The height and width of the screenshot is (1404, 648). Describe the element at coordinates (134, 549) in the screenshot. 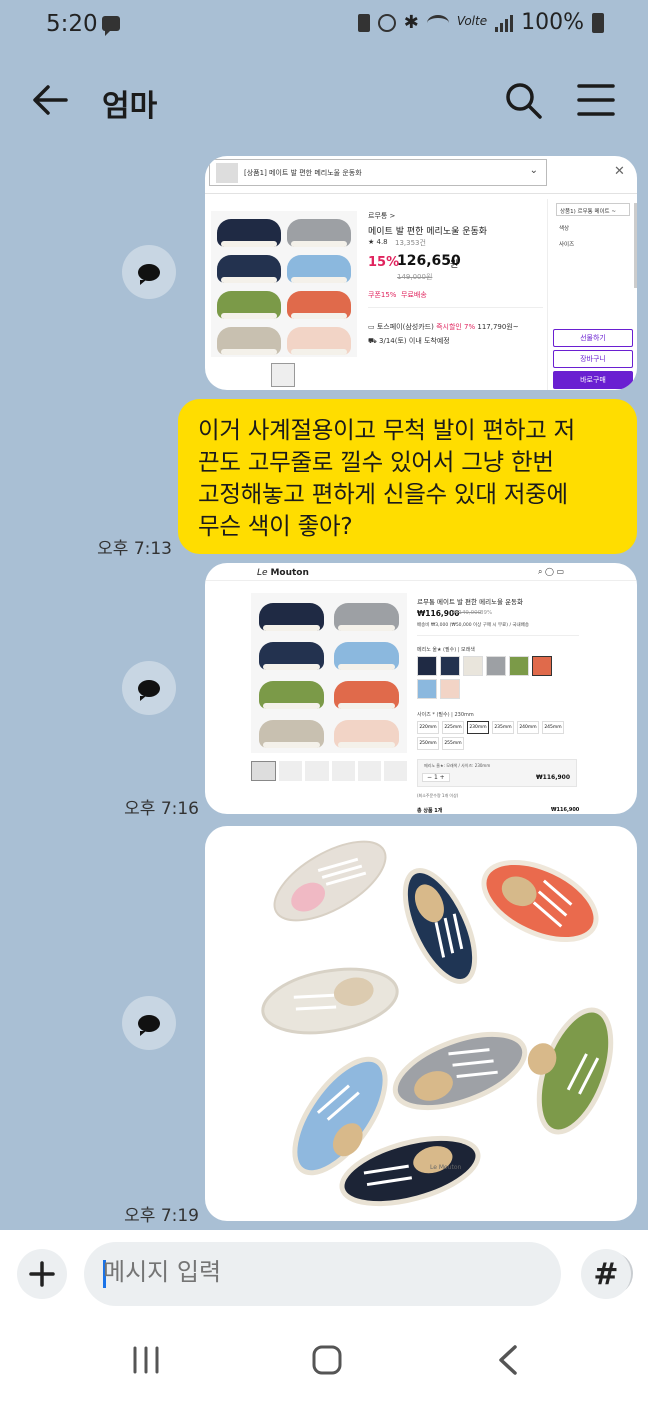

I see `message-timestamp: 오후 7:13` at that location.